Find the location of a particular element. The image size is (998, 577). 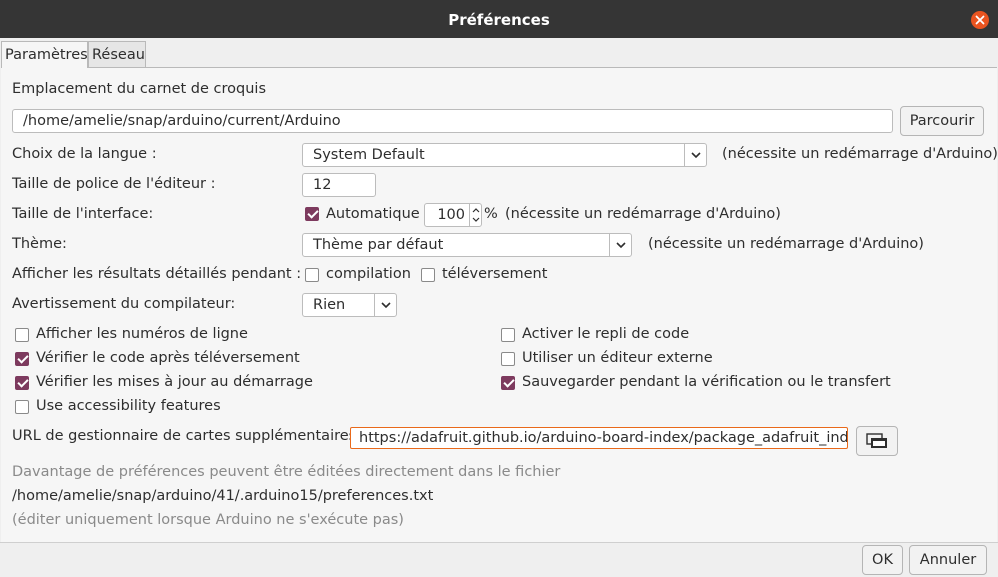

language-value: System Default is located at coordinates (369, 155).